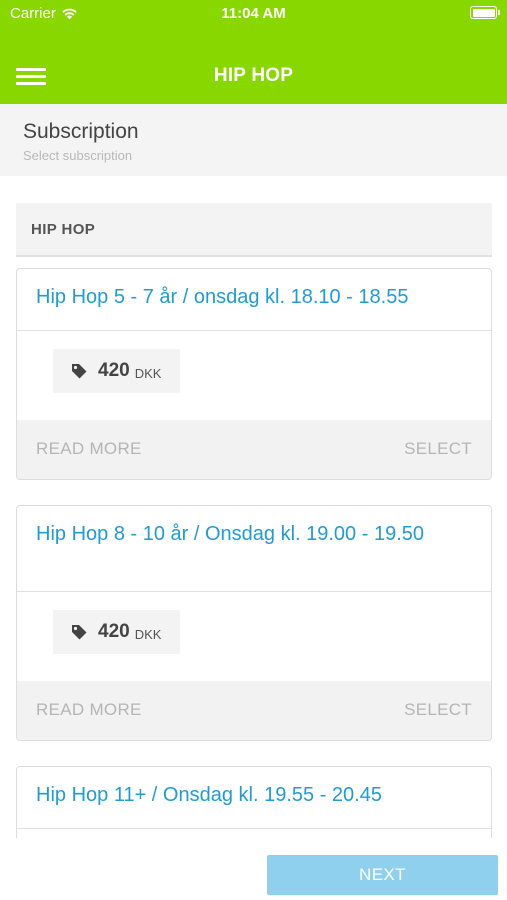 This screenshot has width=507, height=900. What do you see at coordinates (81, 131) in the screenshot?
I see `subscription-title: Subscription` at bounding box center [81, 131].